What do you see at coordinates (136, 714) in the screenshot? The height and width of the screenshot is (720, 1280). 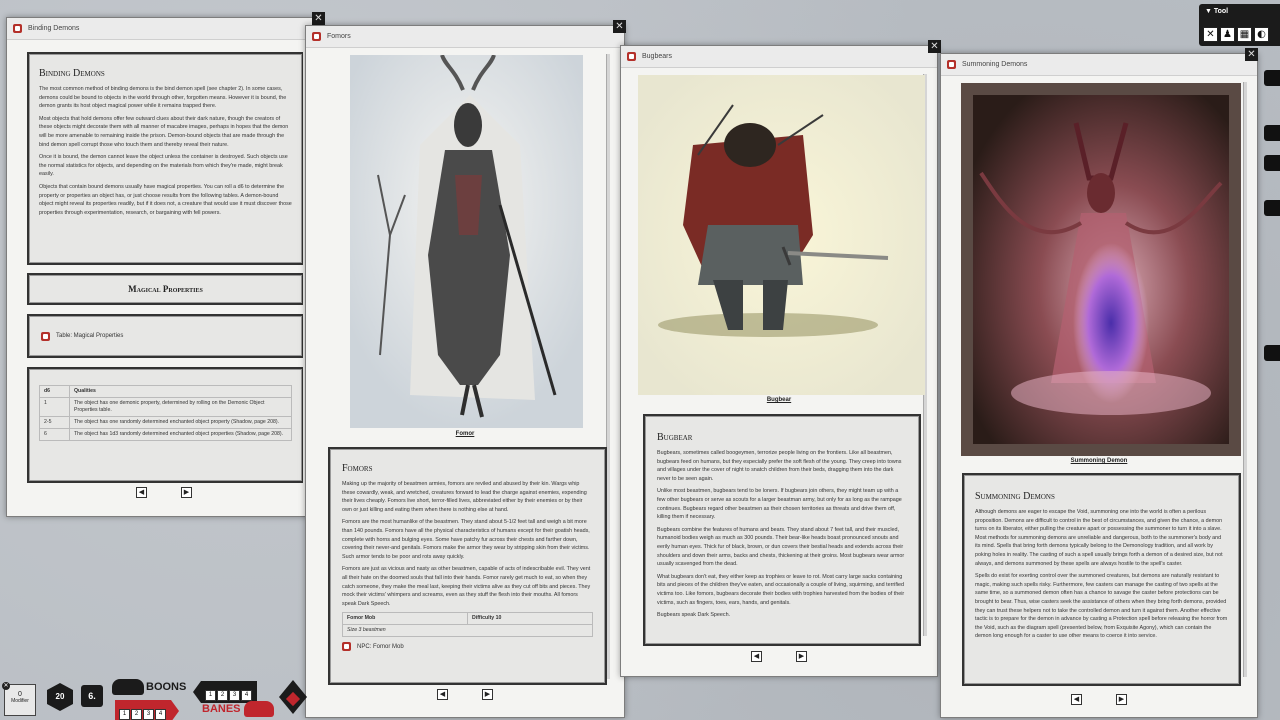 I see `bane-2-button: 2` at bounding box center [136, 714].